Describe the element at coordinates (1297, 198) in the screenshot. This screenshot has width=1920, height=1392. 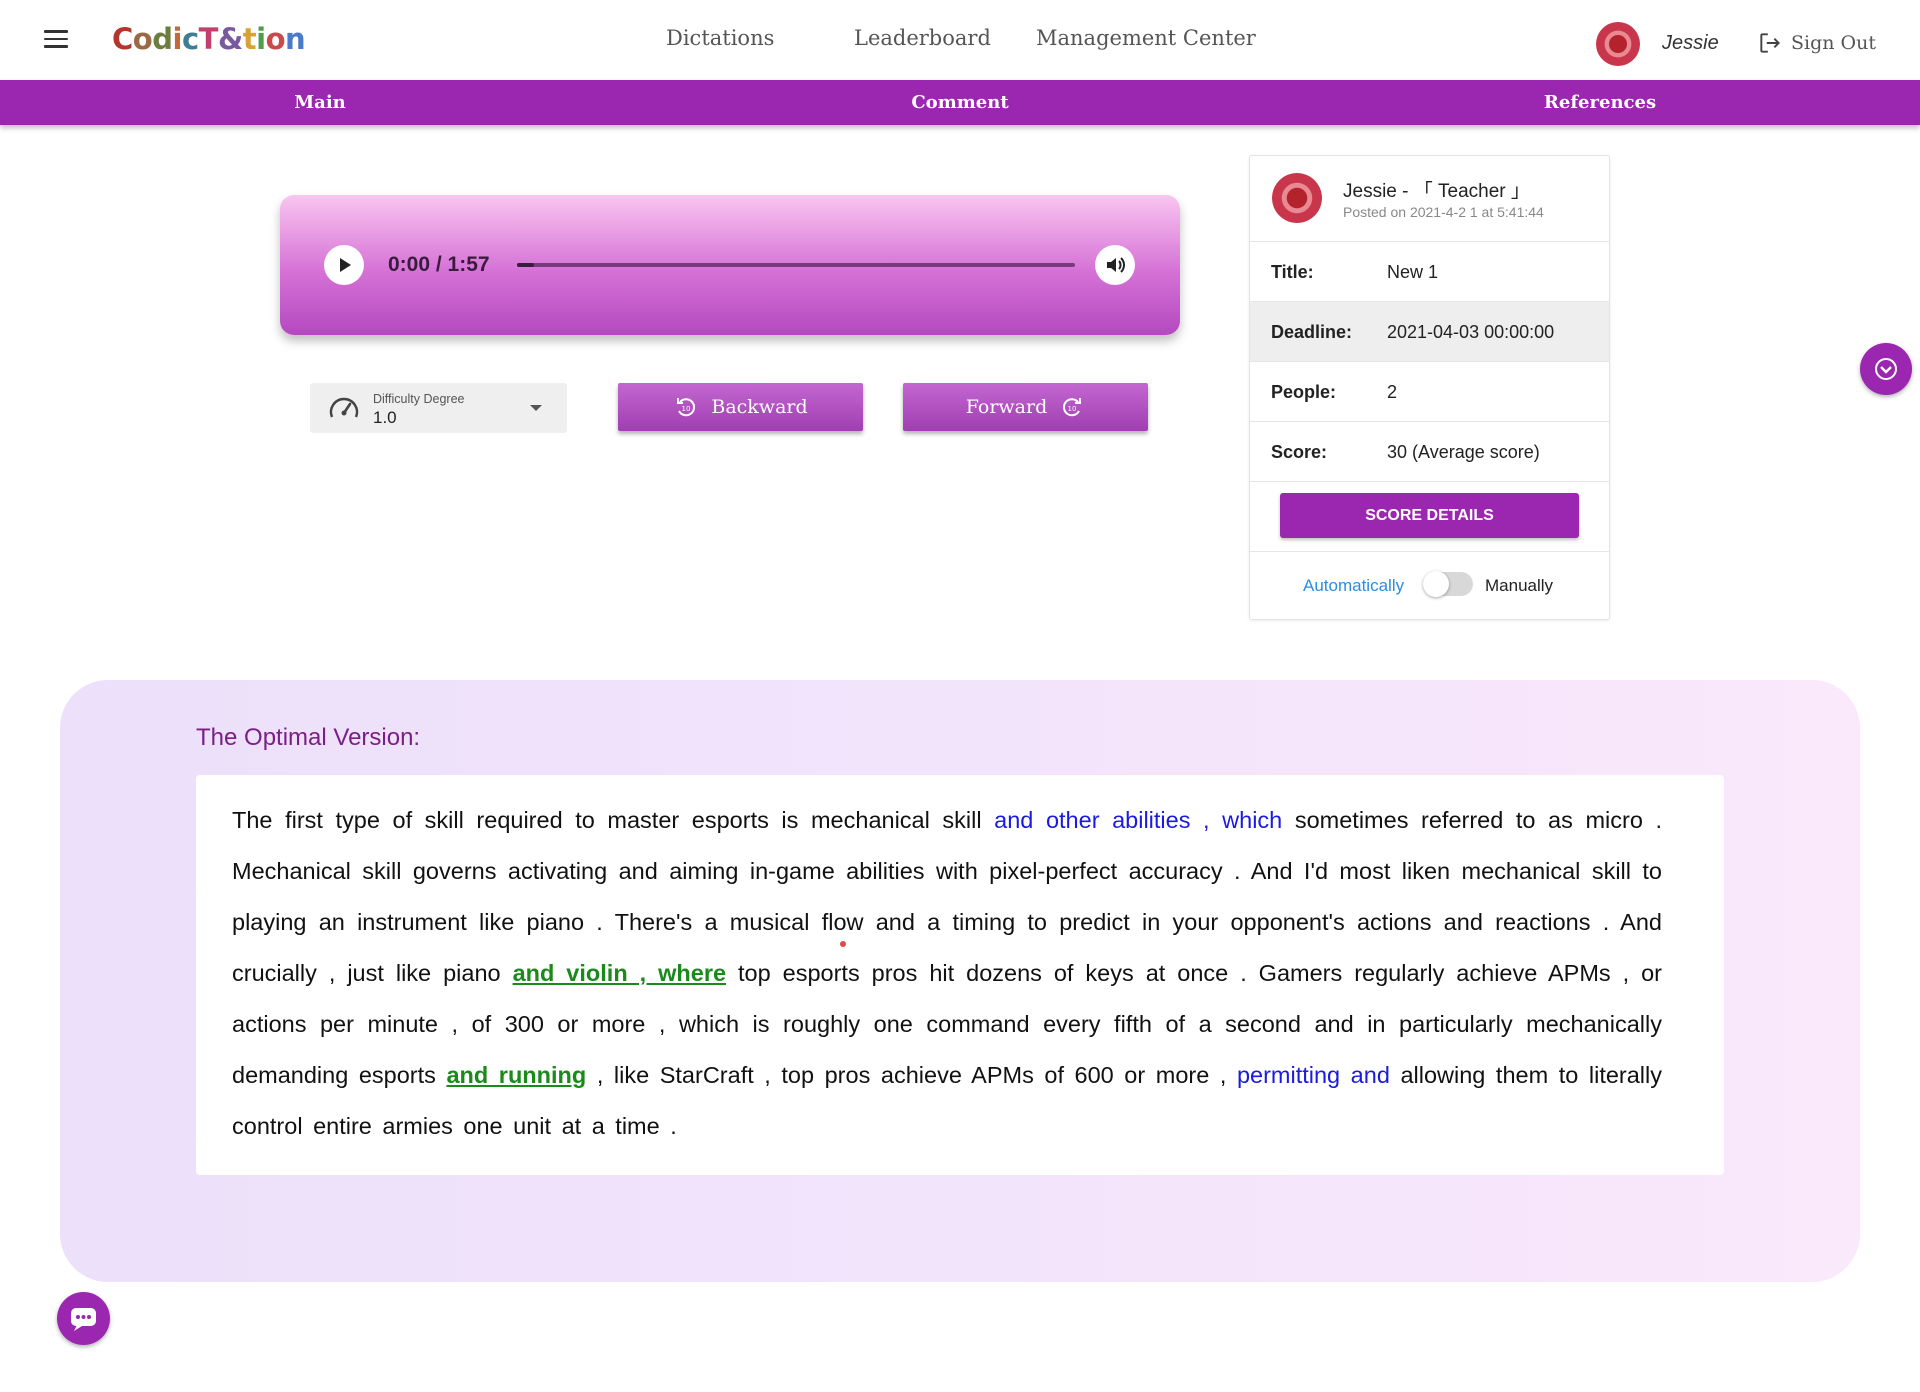
I see `author-avatar` at that location.